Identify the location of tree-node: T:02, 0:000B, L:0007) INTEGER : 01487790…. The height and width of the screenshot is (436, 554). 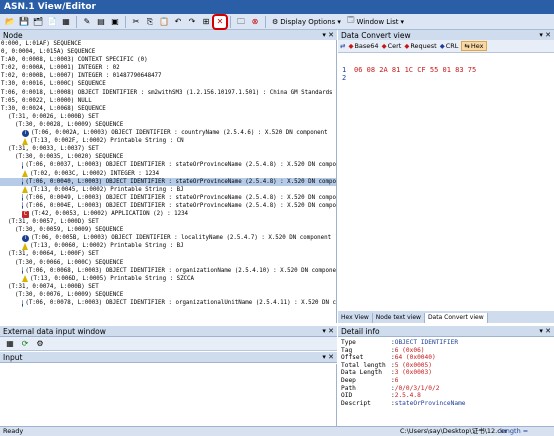
(168, 76).